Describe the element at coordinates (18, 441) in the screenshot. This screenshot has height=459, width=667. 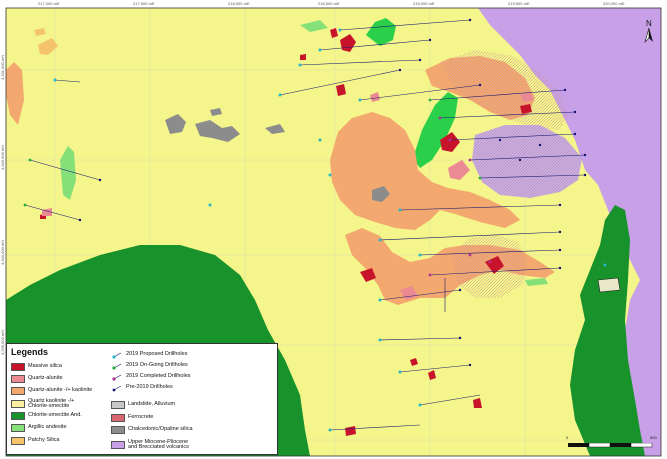
I see `patchy-silica-swatch` at that location.